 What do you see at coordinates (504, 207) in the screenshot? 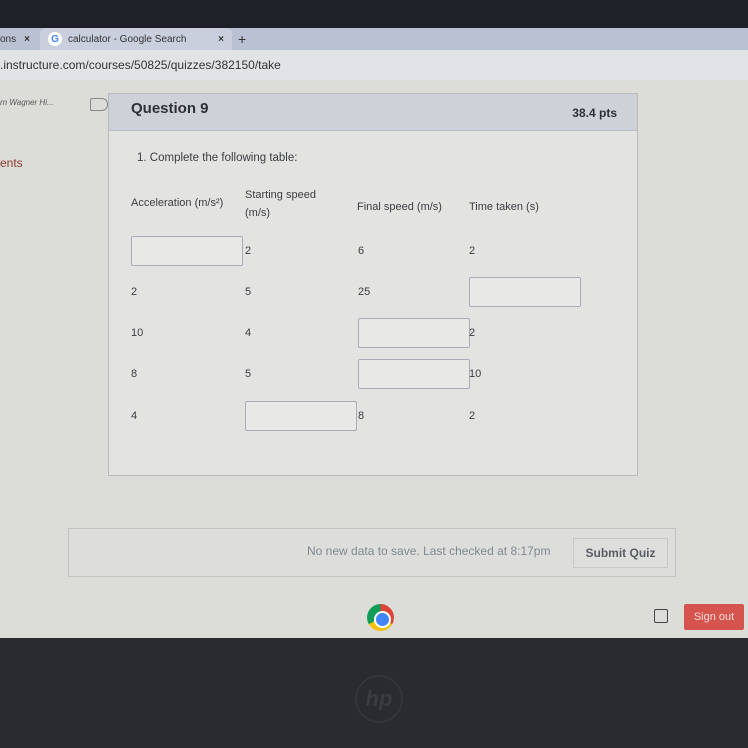
I see `header-time-taken: Time taken (s)` at bounding box center [504, 207].